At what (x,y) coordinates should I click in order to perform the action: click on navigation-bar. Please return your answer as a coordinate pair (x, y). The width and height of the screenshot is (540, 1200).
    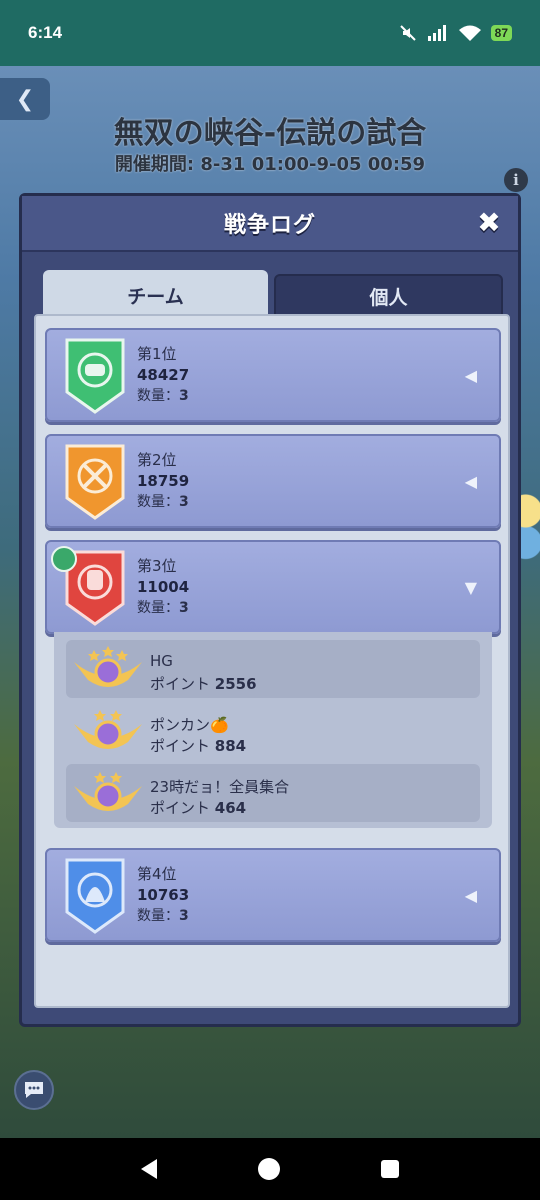
    Looking at the image, I should click on (270, 1169).